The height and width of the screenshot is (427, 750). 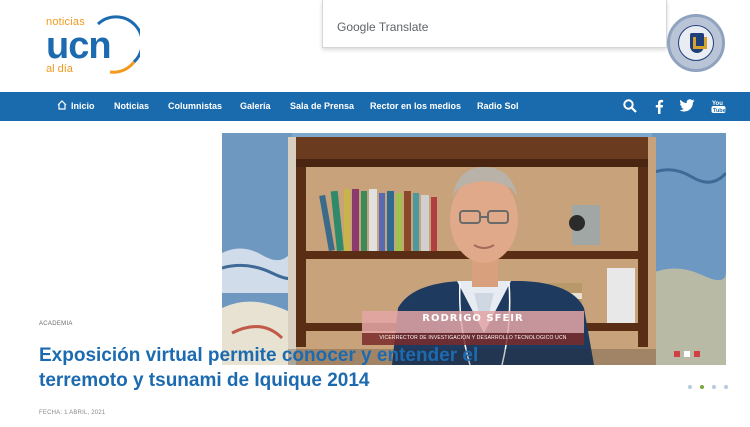 I want to click on google-translate-label: Google Translate, so click(x=383, y=27).